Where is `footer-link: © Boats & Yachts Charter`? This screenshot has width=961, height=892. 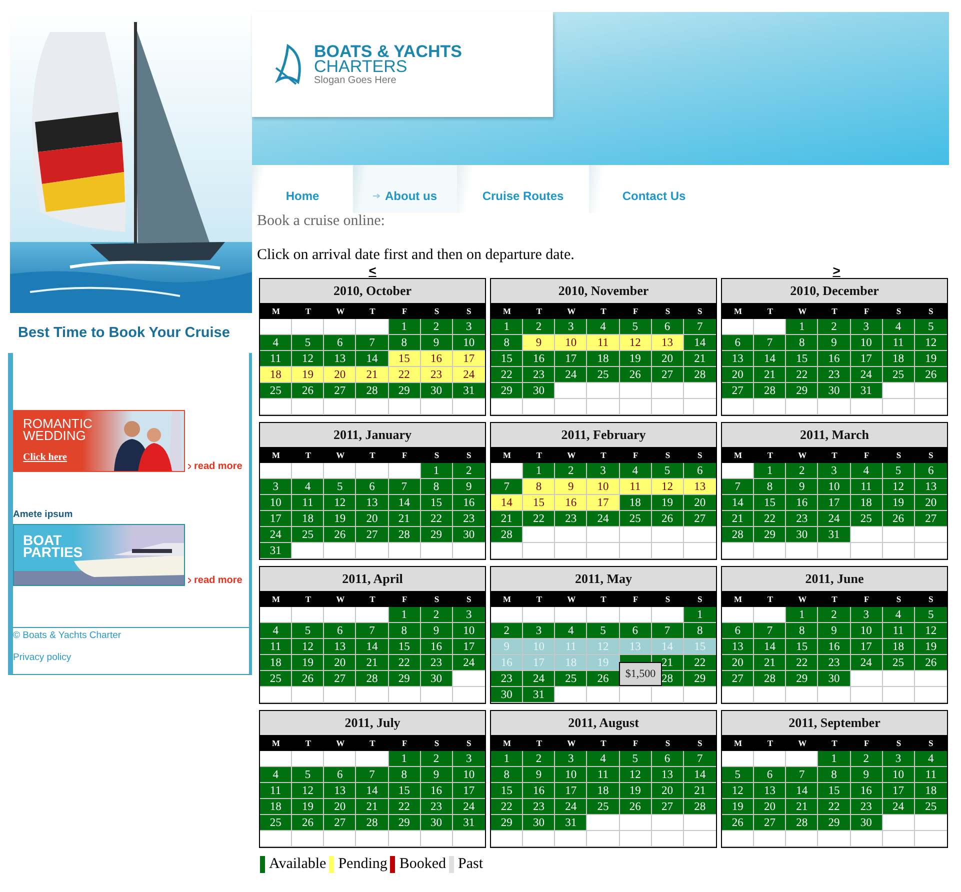
footer-link: © Boats & Yachts Charter is located at coordinates (131, 635).